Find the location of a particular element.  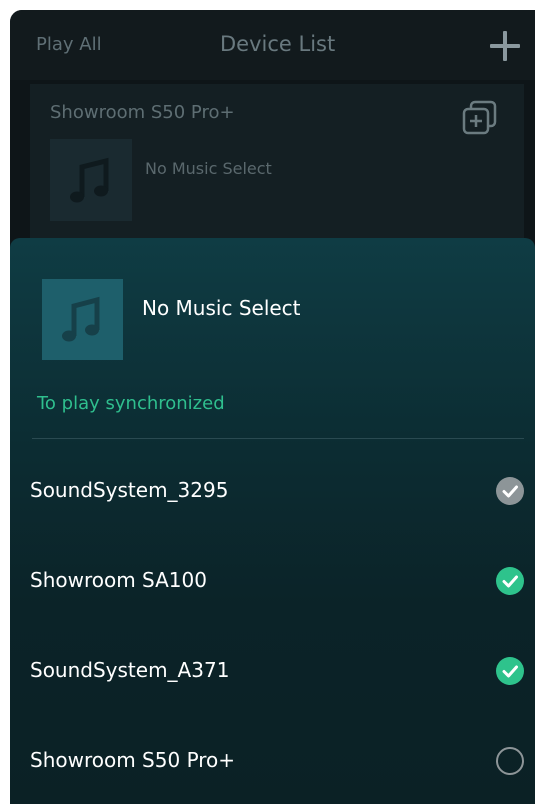

device-name: Showroom S50 Pro+ is located at coordinates (142, 112).